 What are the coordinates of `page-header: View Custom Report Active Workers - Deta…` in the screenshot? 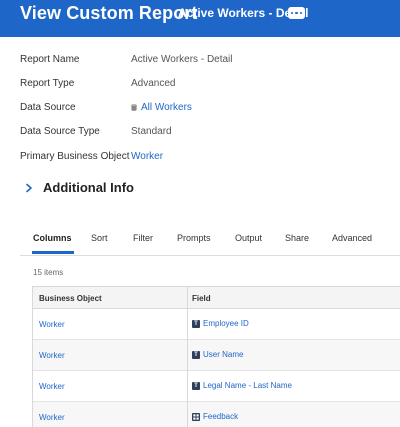 It's located at (200, 18).